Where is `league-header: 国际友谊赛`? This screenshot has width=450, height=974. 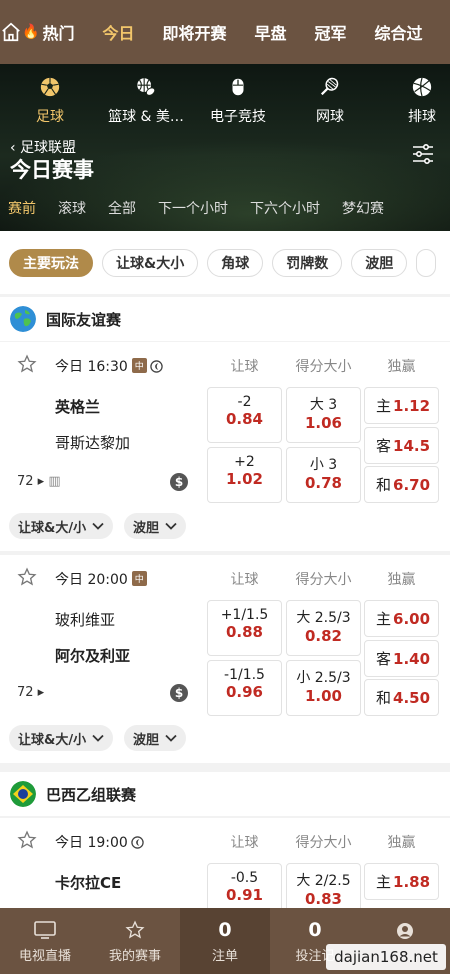 league-header: 国际友谊赛 is located at coordinates (225, 319).